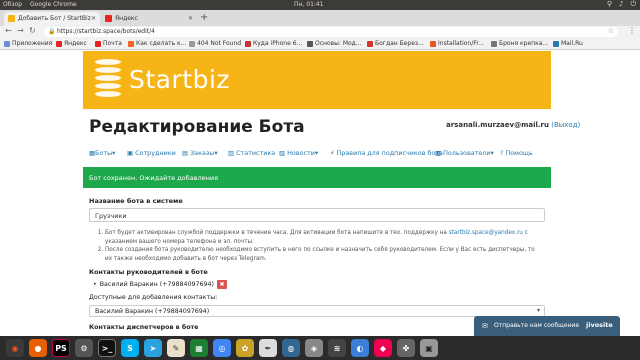 This screenshot has width=640, height=360. What do you see at coordinates (556, 43) in the screenshot?
I see `mailru-icon` at bounding box center [556, 43].